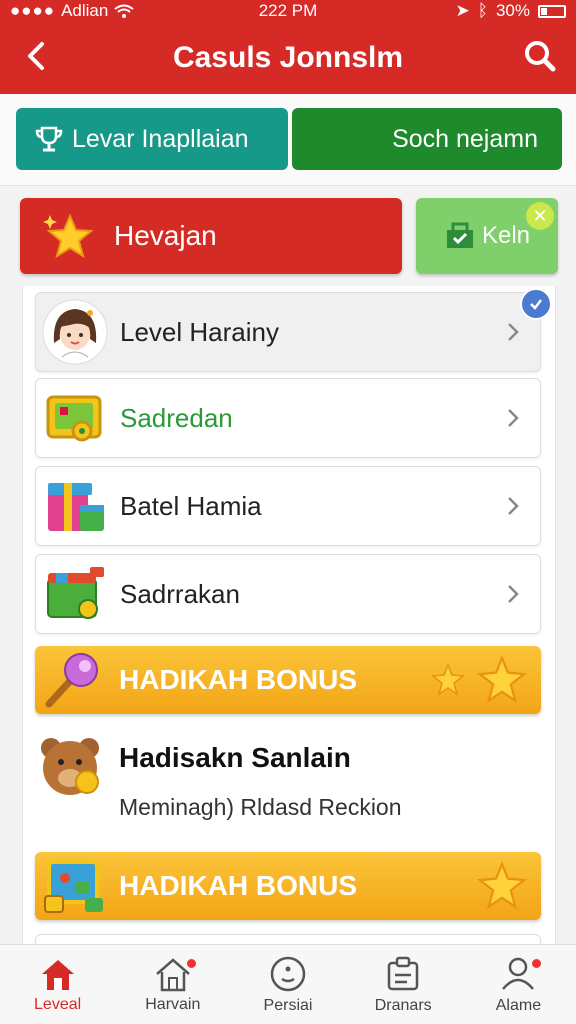 Image resolution: width=576 pixels, height=1024 pixels. I want to click on tab-label: Persiai, so click(288, 1005).